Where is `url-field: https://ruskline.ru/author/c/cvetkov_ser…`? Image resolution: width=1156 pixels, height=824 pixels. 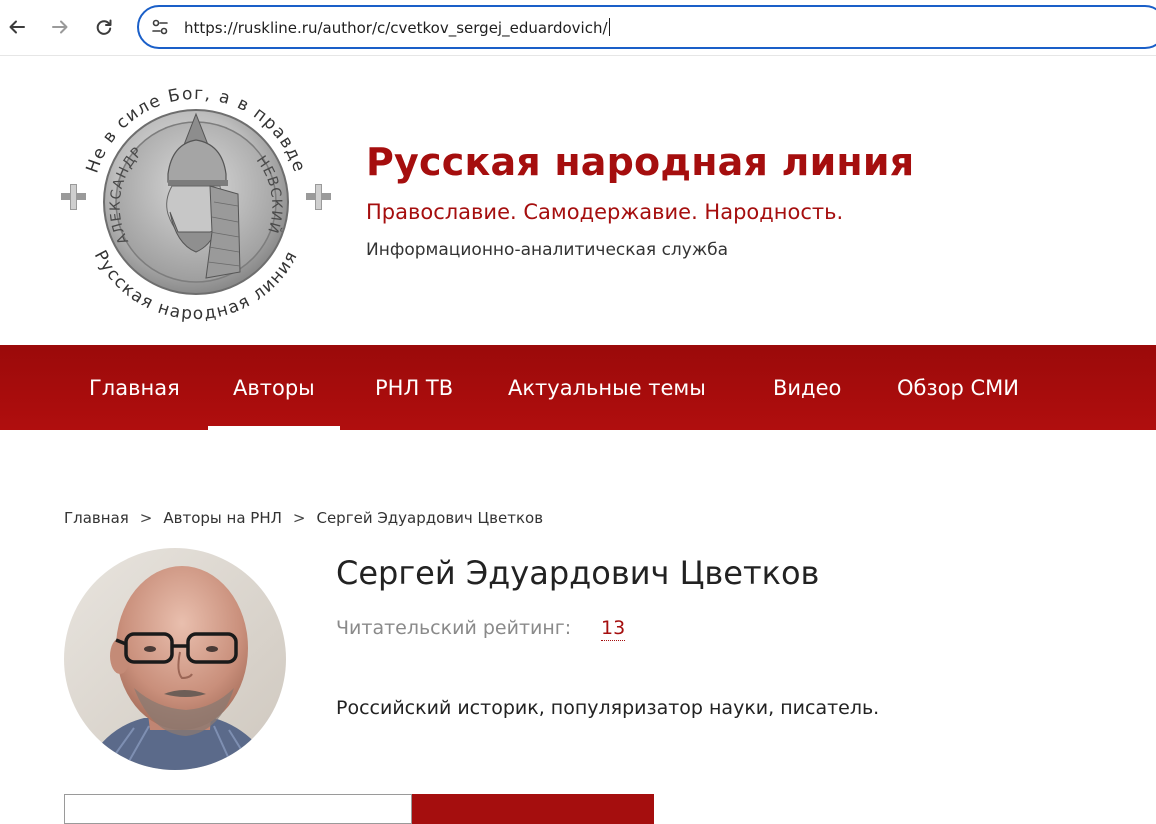
url-field: https://ruskline.ru/author/c/cvetkov_ser… is located at coordinates (397, 27).